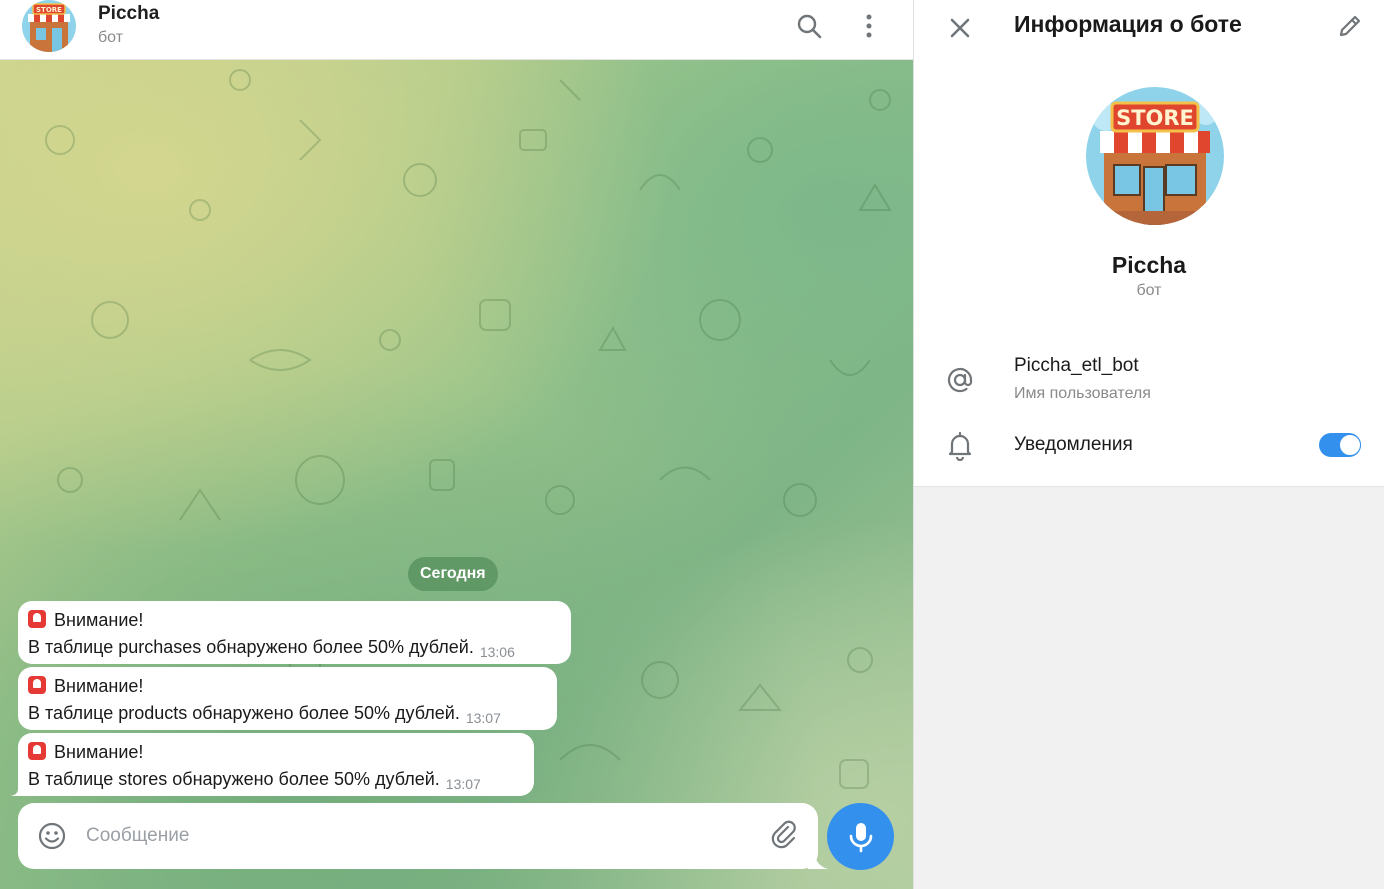  What do you see at coordinates (453, 574) in the screenshot?
I see `date-separator: Сегодня` at bounding box center [453, 574].